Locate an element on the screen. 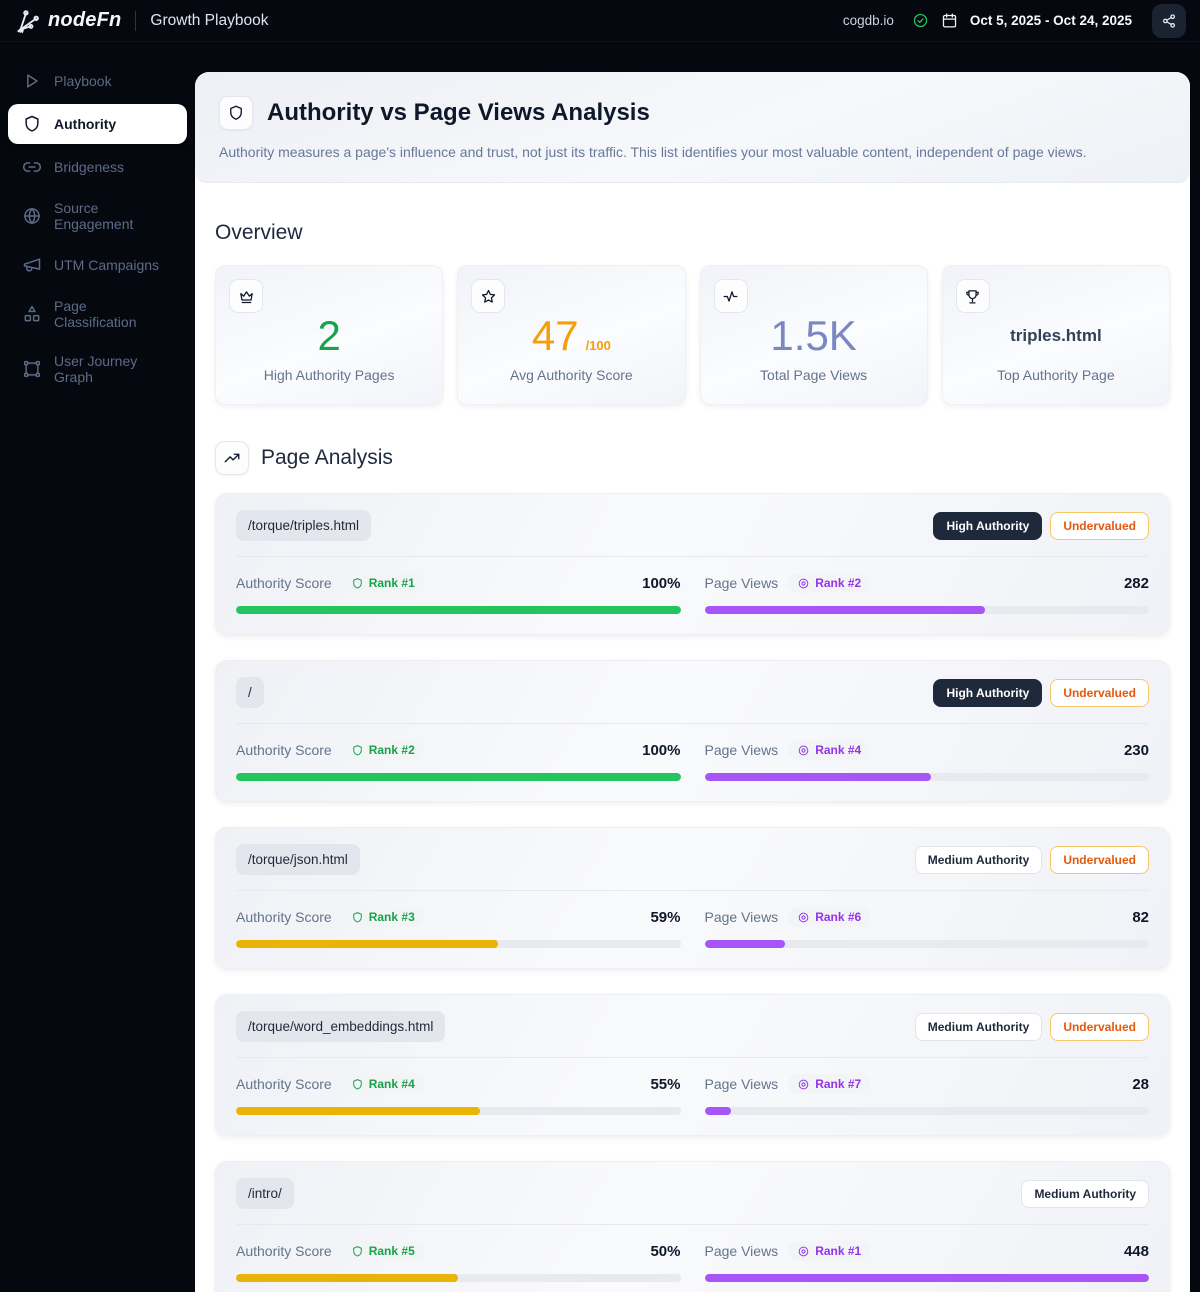 The height and width of the screenshot is (1292, 1200). page-views-rank-badge: Rank #2 is located at coordinates (829, 583).